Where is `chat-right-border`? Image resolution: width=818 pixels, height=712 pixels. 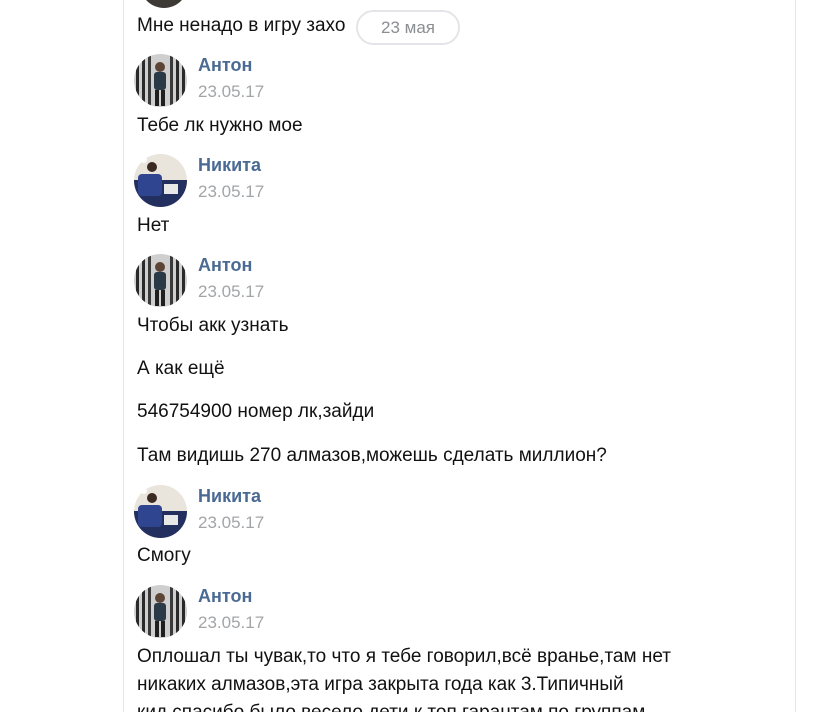 chat-right-border is located at coordinates (795, 356).